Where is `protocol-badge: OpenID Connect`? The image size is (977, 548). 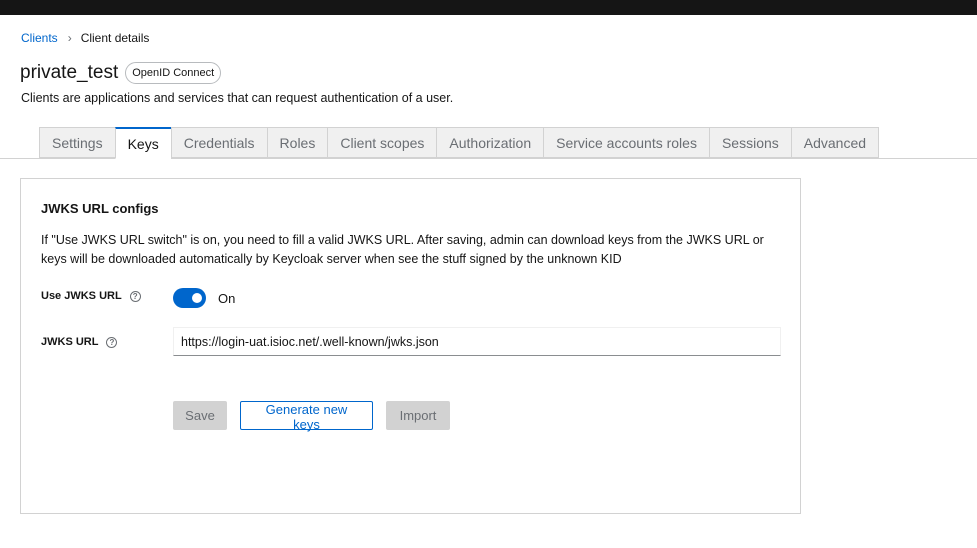 protocol-badge: OpenID Connect is located at coordinates (173, 73).